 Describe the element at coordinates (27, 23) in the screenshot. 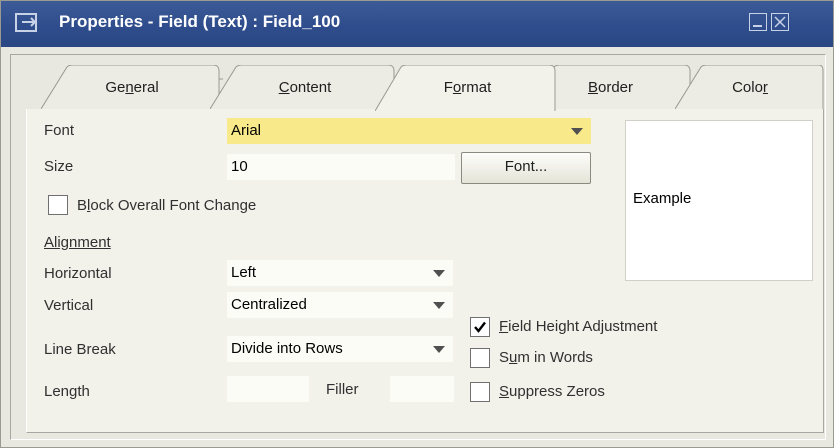

I see `properties-window-icon` at that location.